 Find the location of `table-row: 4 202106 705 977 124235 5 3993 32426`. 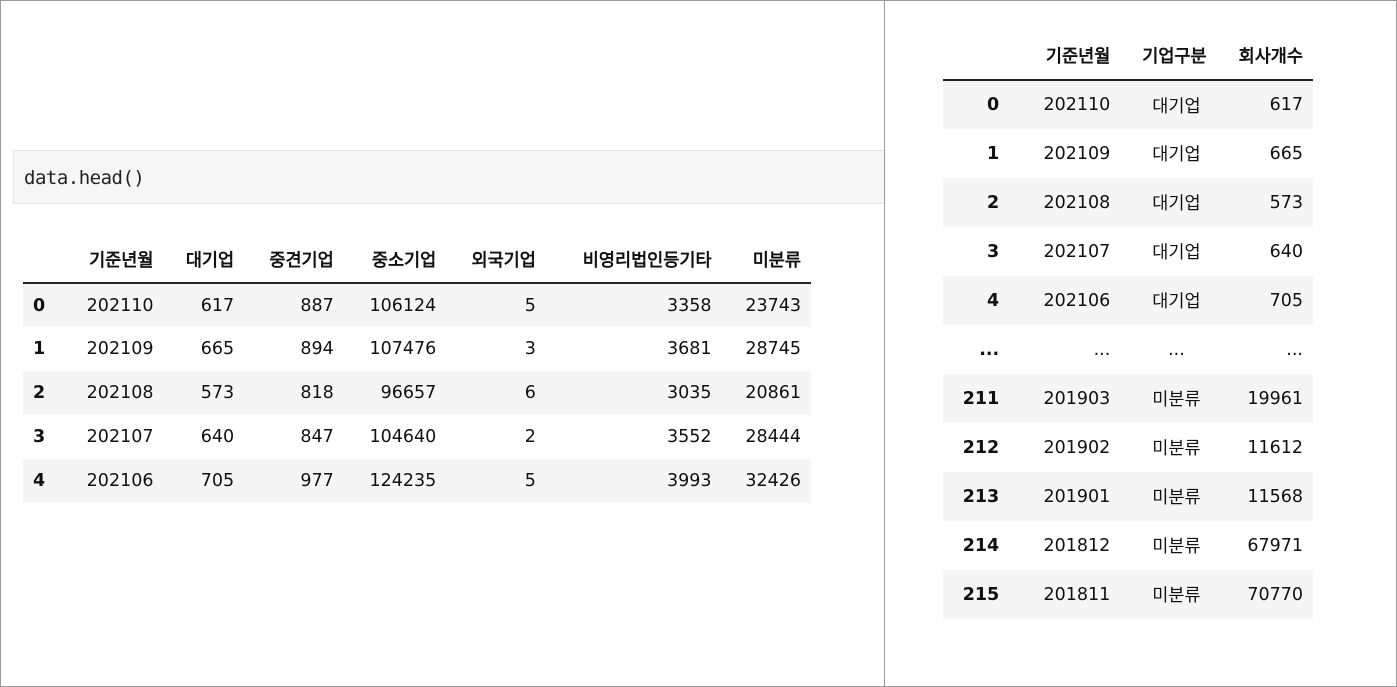

table-row: 4 202106 705 977 124235 5 3993 32426 is located at coordinates (417, 481).